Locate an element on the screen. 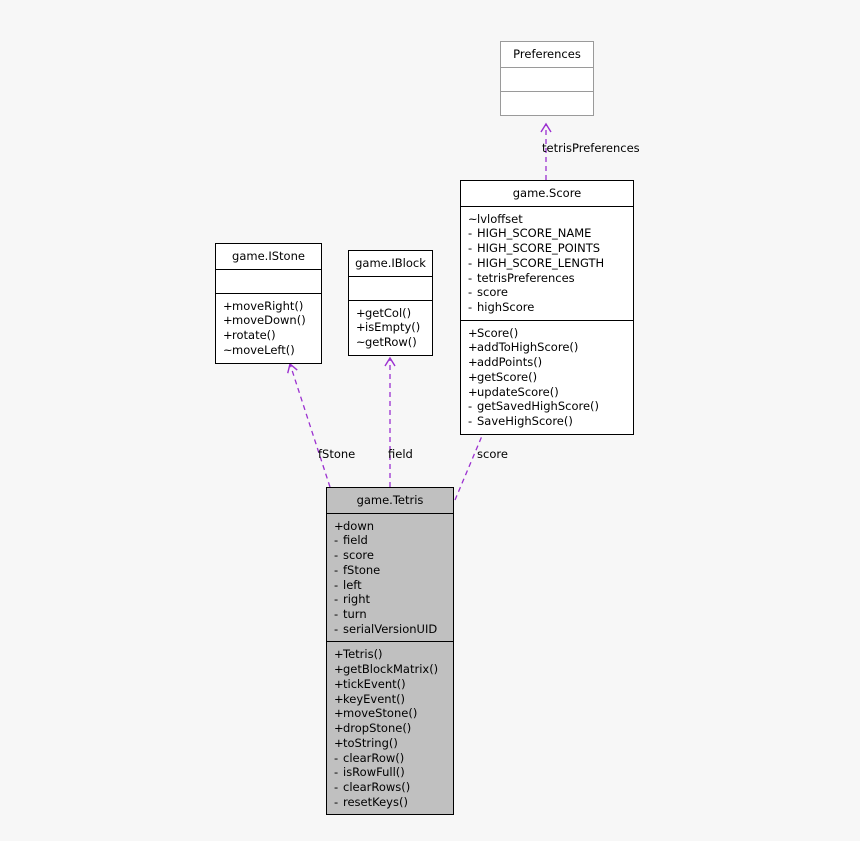 The image size is (860, 841). edge-label-fstone: fStone is located at coordinates (337, 454).